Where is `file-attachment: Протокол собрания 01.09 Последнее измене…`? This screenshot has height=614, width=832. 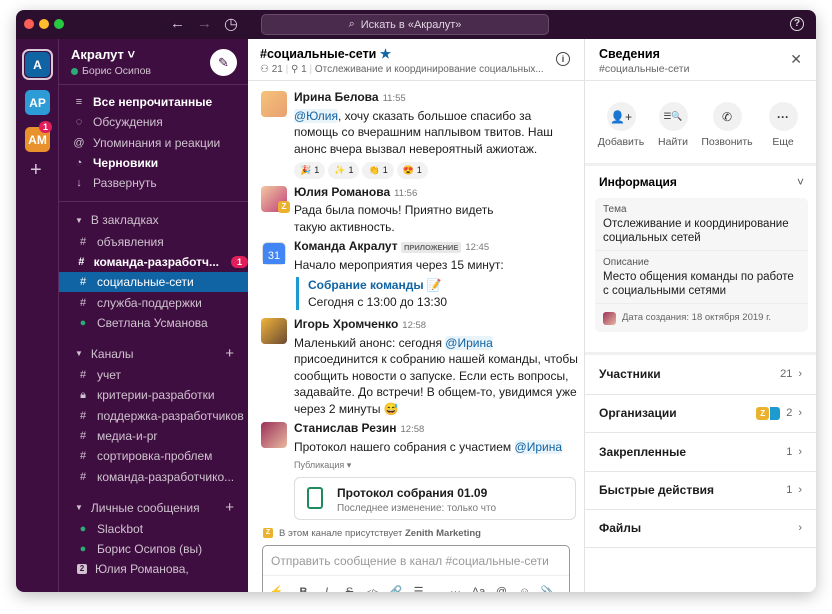 file-attachment: Протокол собрания 01.09 Последнее измене… is located at coordinates (435, 498).